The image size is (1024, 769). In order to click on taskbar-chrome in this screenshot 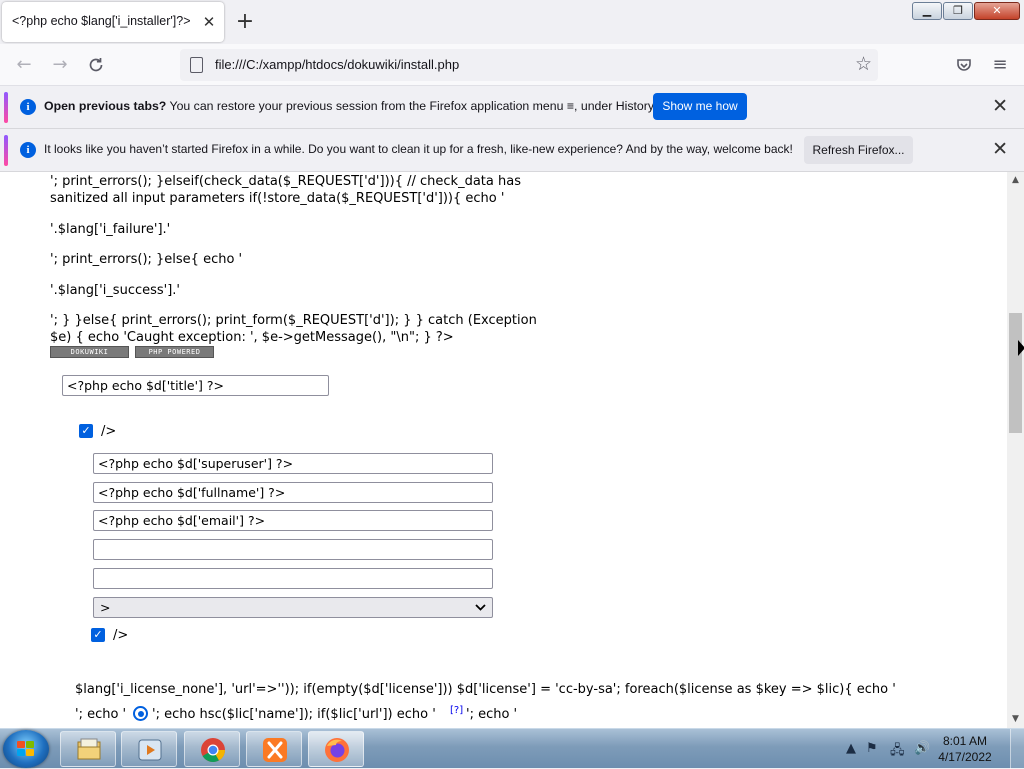, I will do `click(212, 749)`.